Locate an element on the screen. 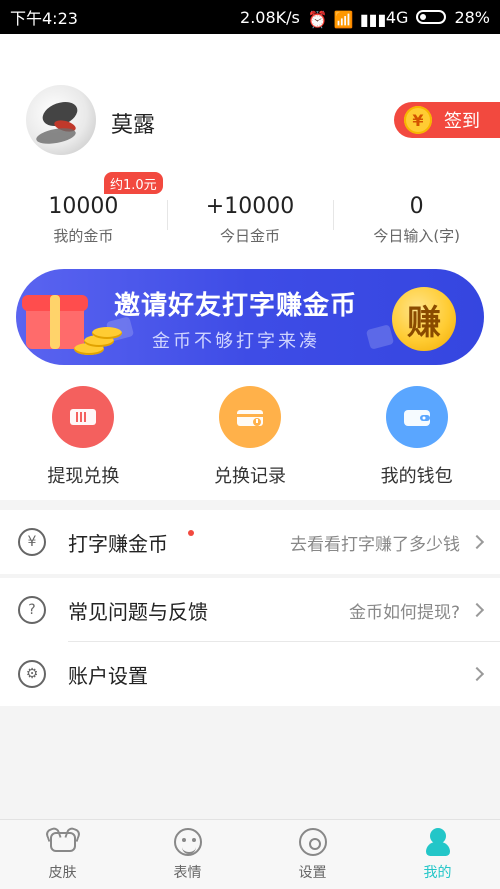 This screenshot has width=500, height=889. ticket-icon is located at coordinates (83, 417).